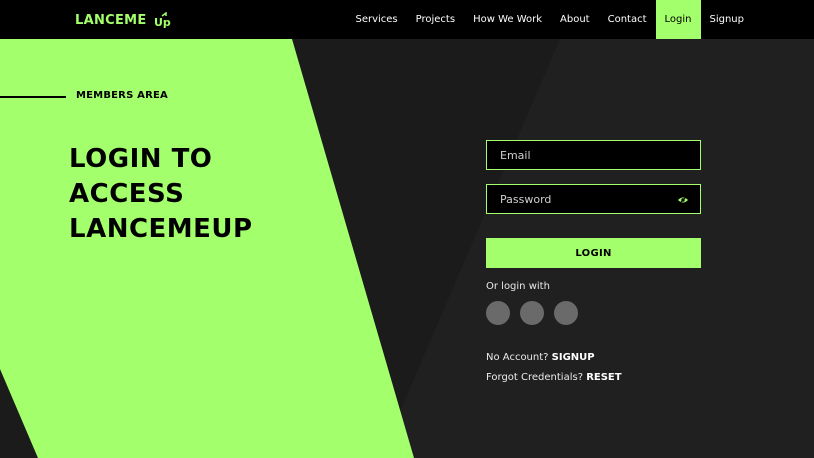  I want to click on forgot-credentials-text: Forgot Credentials?, so click(535, 377).